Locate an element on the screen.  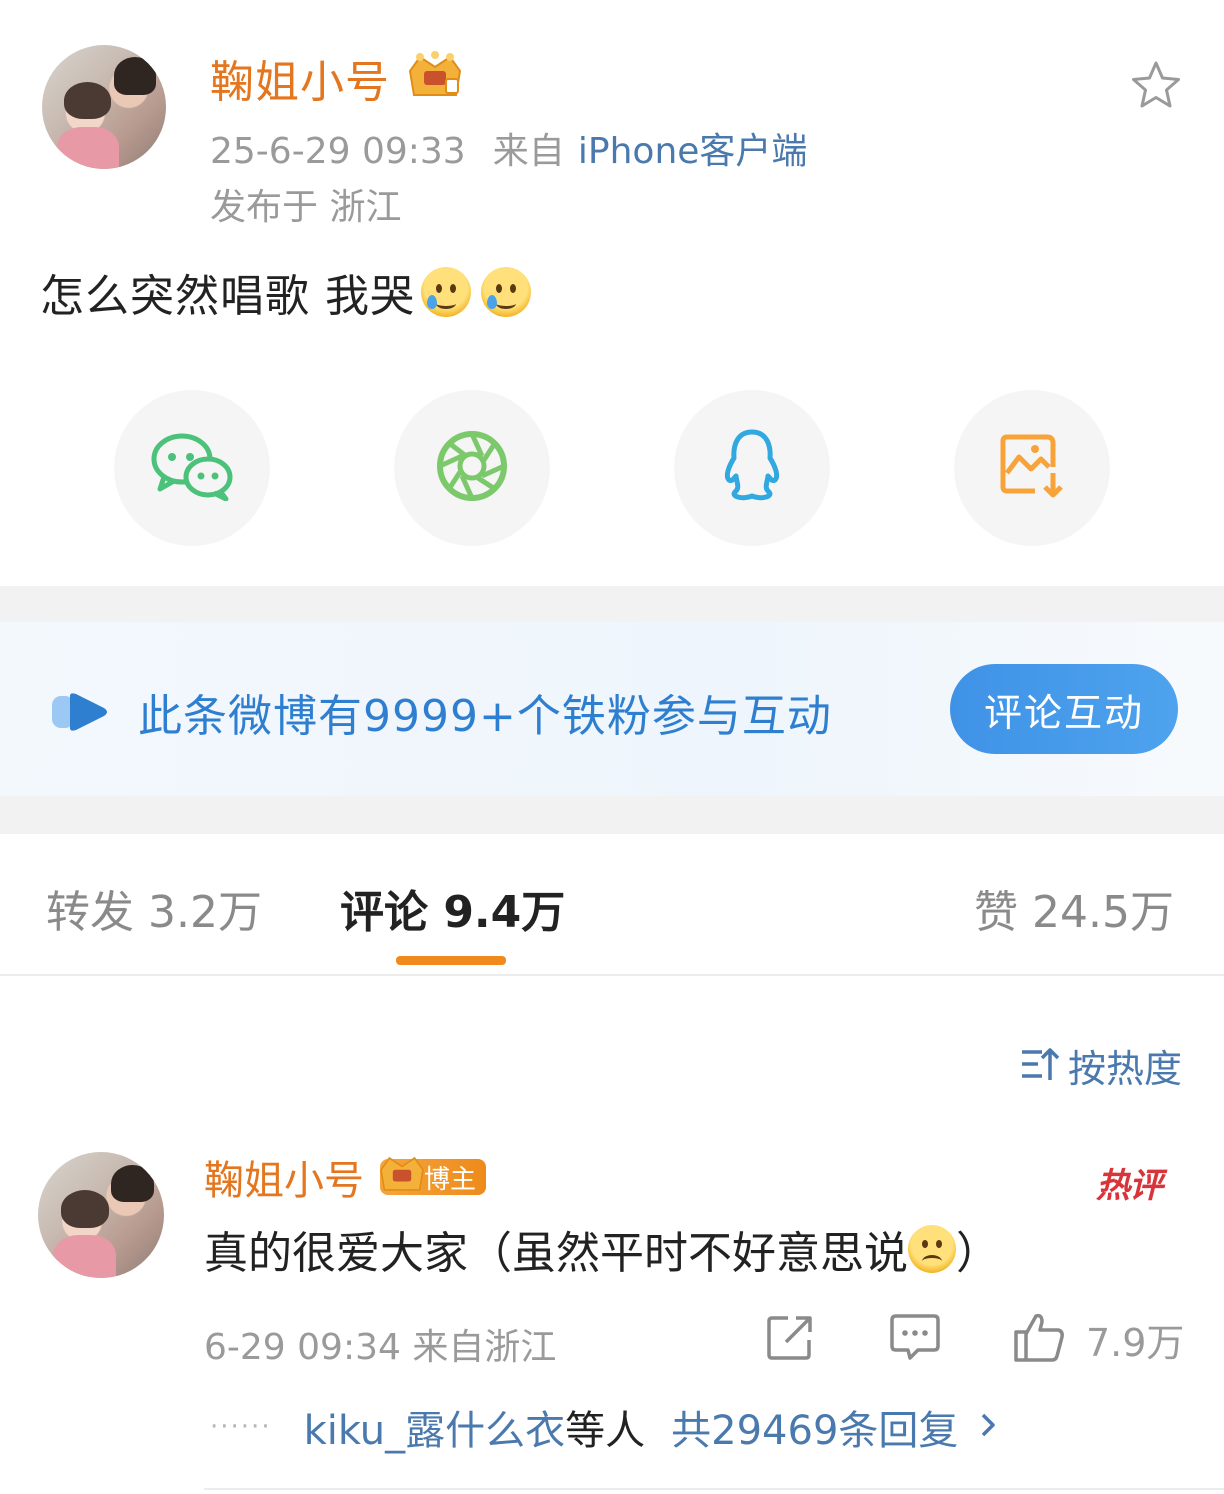
share-moments-button is located at coordinates (472, 468).